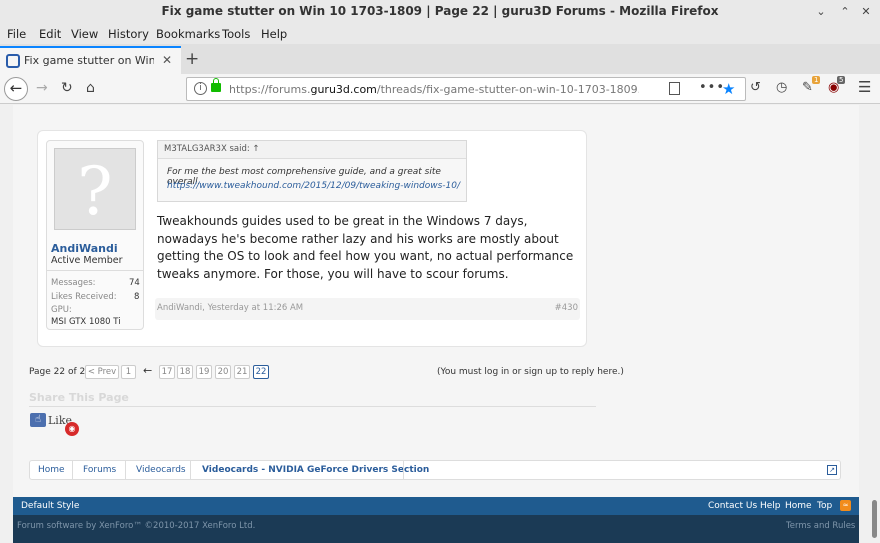 The image size is (880, 543). What do you see at coordinates (185, 372) in the screenshot?
I see `page-18-button: 18` at bounding box center [185, 372].